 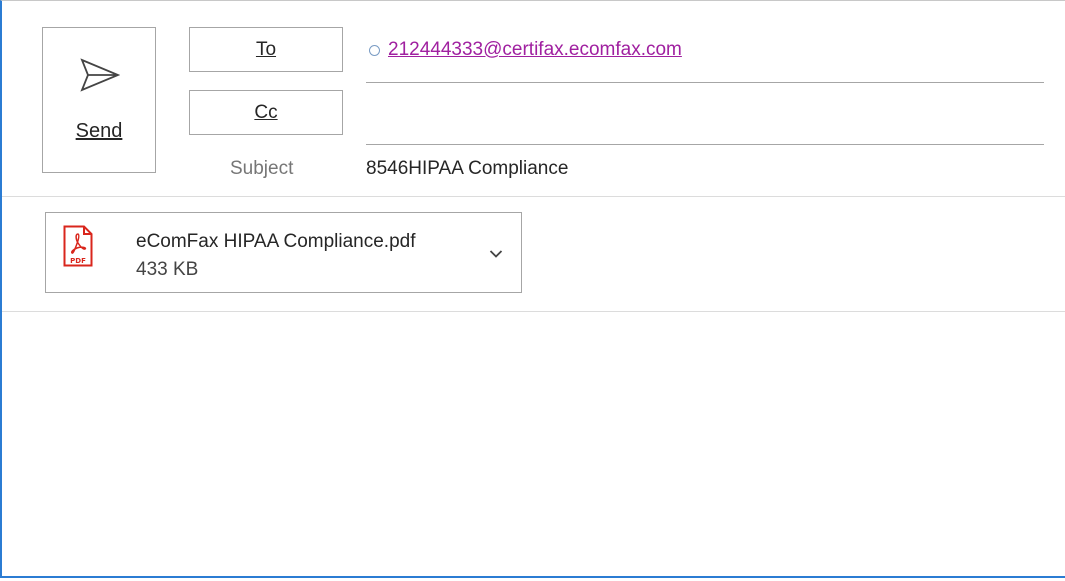 I want to click on recipient-address: 212444333@certifax.ecomfax.com, so click(x=535, y=50).